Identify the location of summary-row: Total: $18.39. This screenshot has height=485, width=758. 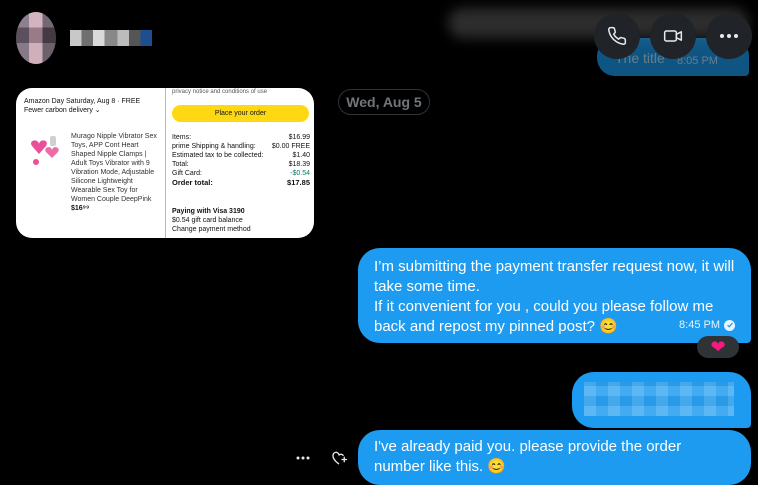
(241, 164).